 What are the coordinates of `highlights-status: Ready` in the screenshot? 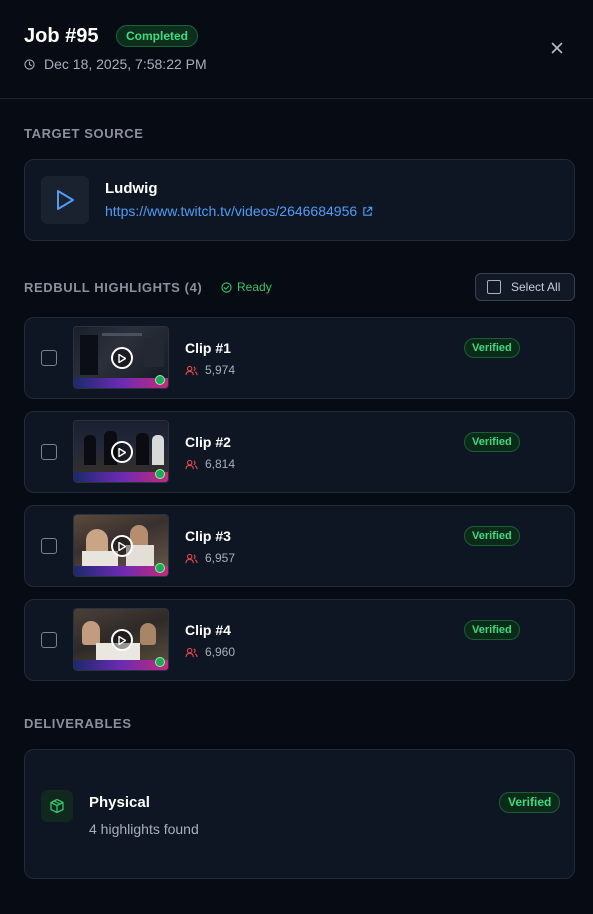 It's located at (246, 287).